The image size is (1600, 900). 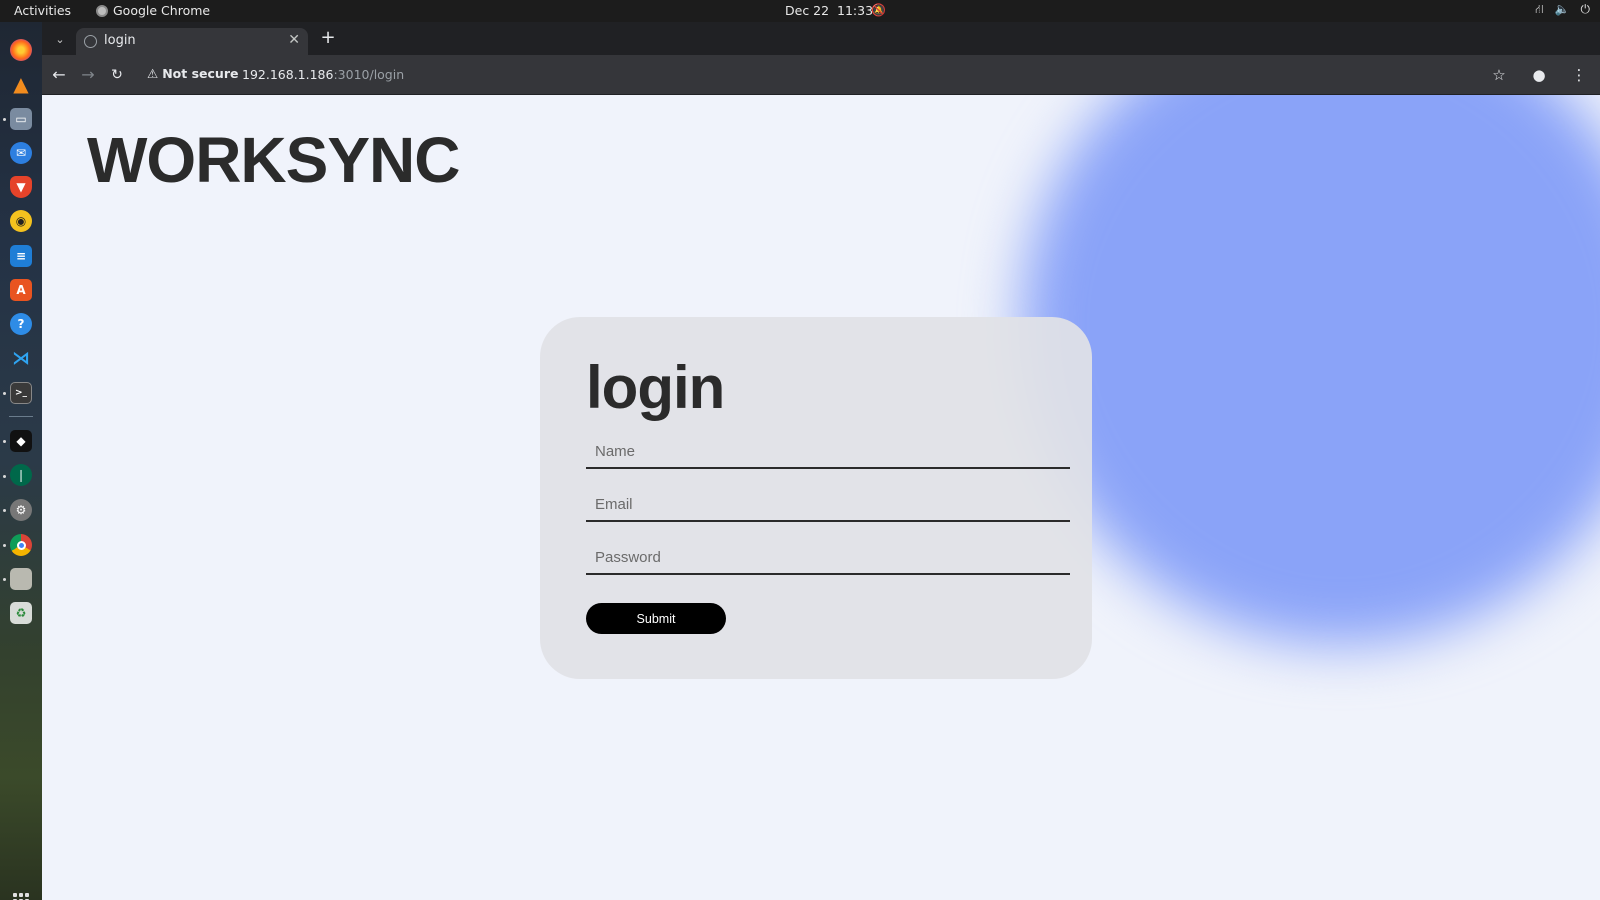 I want to click on chrome-icon, so click(x=21, y=545).